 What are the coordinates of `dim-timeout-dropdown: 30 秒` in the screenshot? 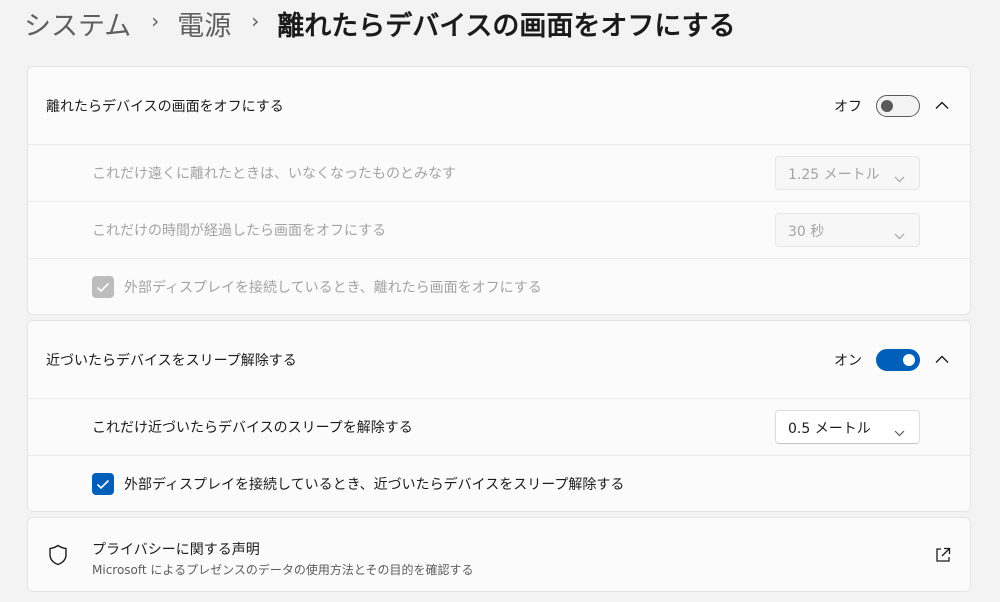 It's located at (847, 230).